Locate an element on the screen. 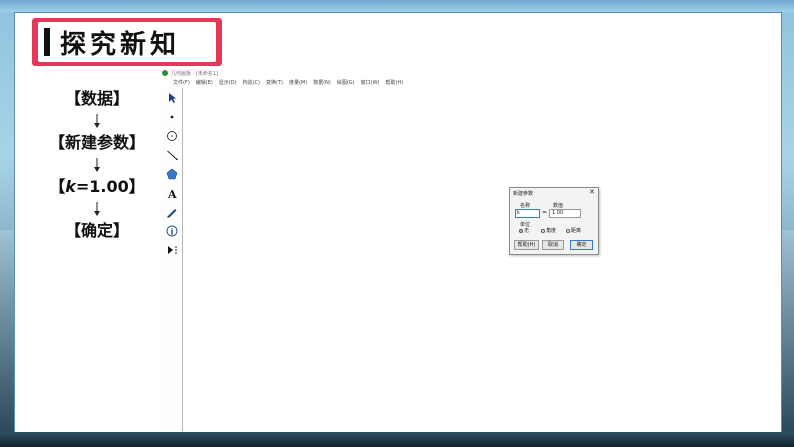 The height and width of the screenshot is (447, 794). app-titlebar: 几何画板 - [未命名1] is located at coordinates (470, 73).